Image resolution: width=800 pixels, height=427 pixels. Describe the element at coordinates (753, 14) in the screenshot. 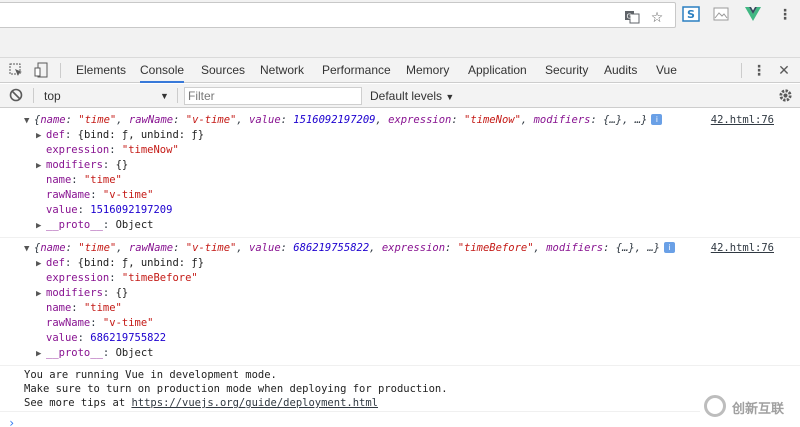

I see `vue-devtools-icon` at that location.